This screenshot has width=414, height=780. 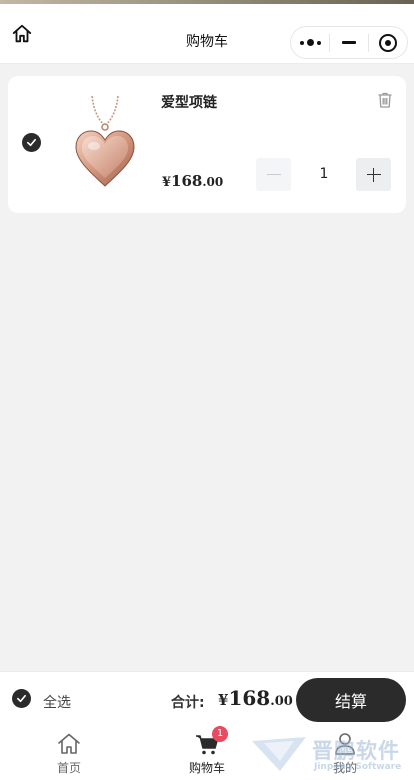 I want to click on product-name: 爱型项链, so click(x=189, y=102).